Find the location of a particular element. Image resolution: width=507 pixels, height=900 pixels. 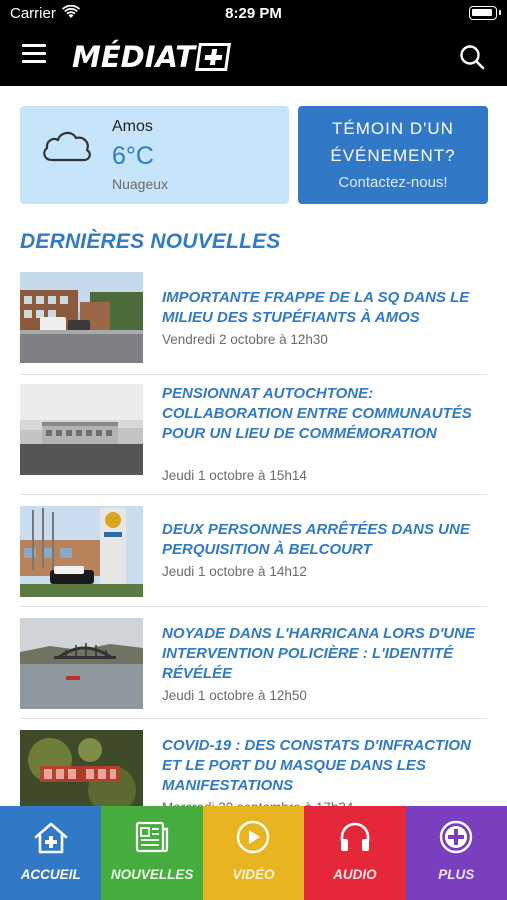

tab-video: VIDÉO is located at coordinates (253, 853).